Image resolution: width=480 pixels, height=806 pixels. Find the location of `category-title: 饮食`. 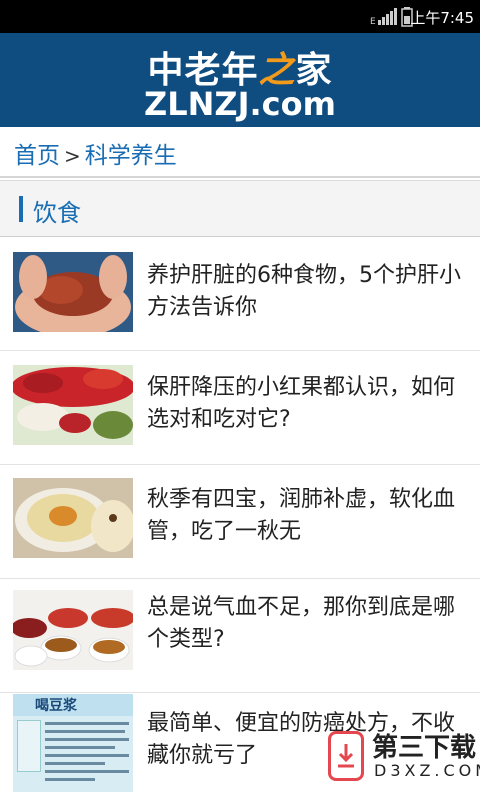

category-title: 饮食 is located at coordinates (57, 213).